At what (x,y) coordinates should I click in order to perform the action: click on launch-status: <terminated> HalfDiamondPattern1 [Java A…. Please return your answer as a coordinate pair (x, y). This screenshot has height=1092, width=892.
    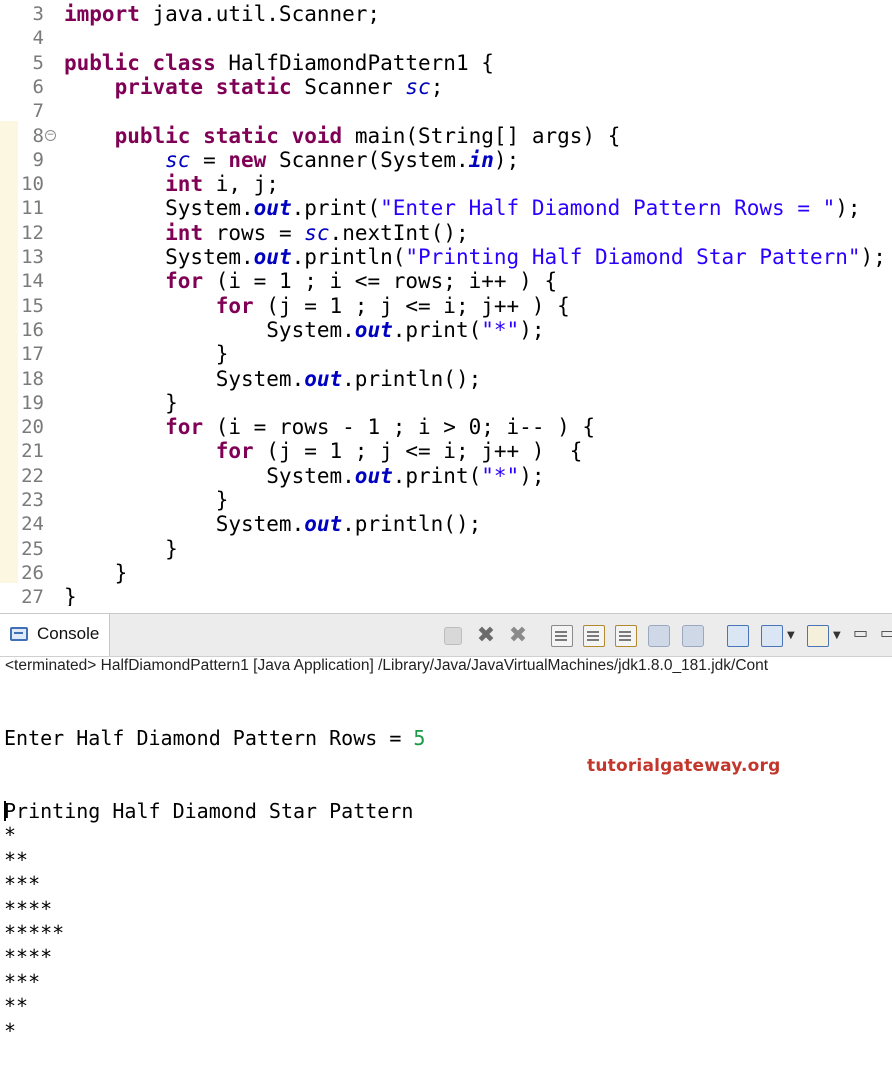
    Looking at the image, I should click on (448, 665).